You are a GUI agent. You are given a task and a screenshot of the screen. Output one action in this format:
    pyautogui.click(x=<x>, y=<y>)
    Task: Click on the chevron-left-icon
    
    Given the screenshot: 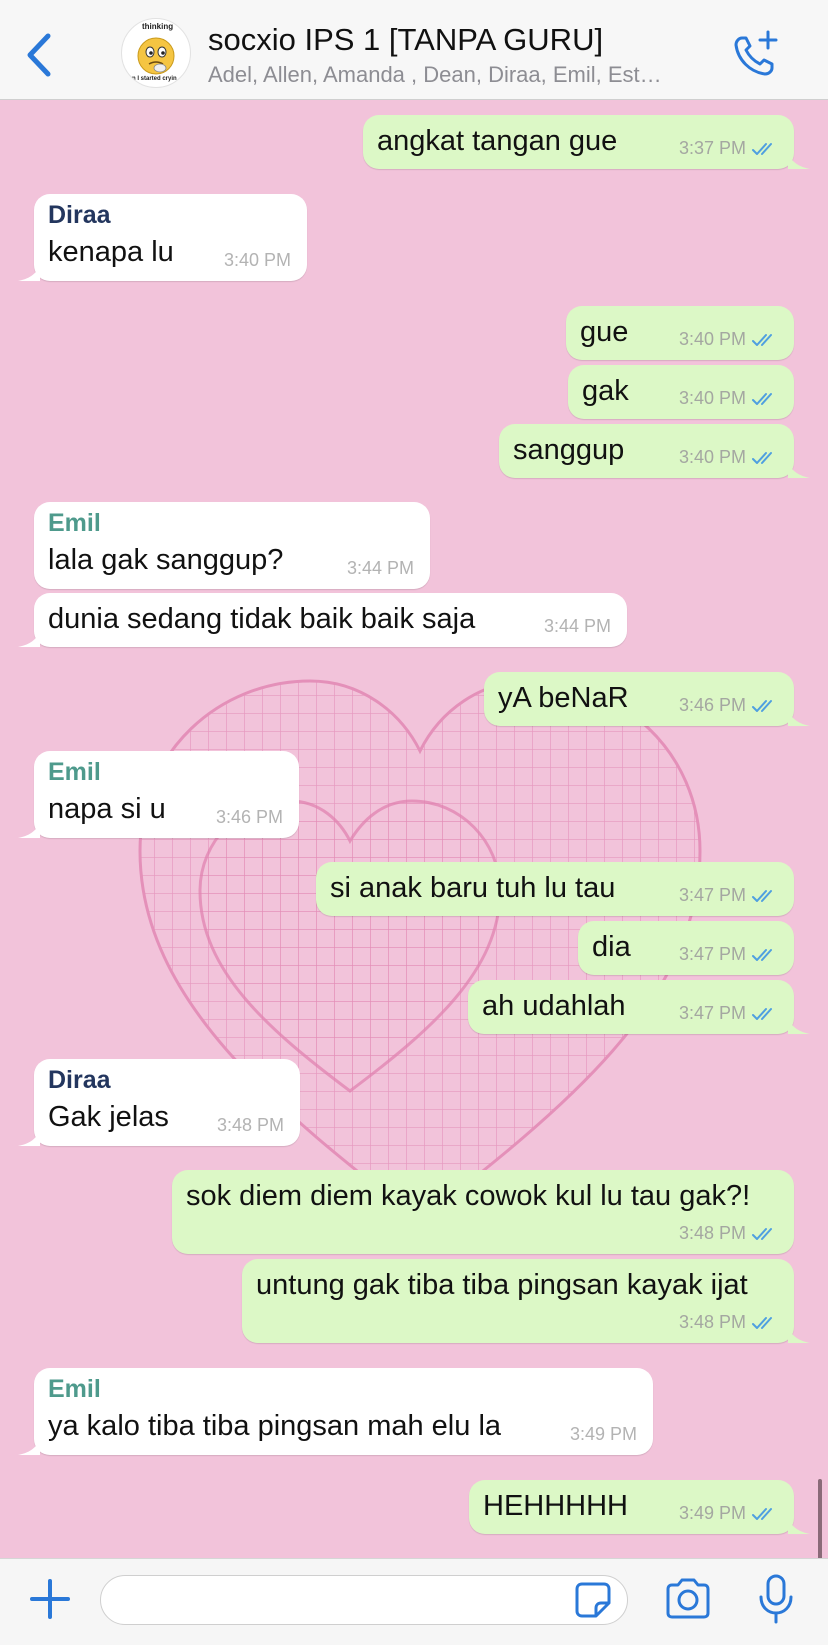 What is the action you would take?
    pyautogui.click(x=39, y=55)
    